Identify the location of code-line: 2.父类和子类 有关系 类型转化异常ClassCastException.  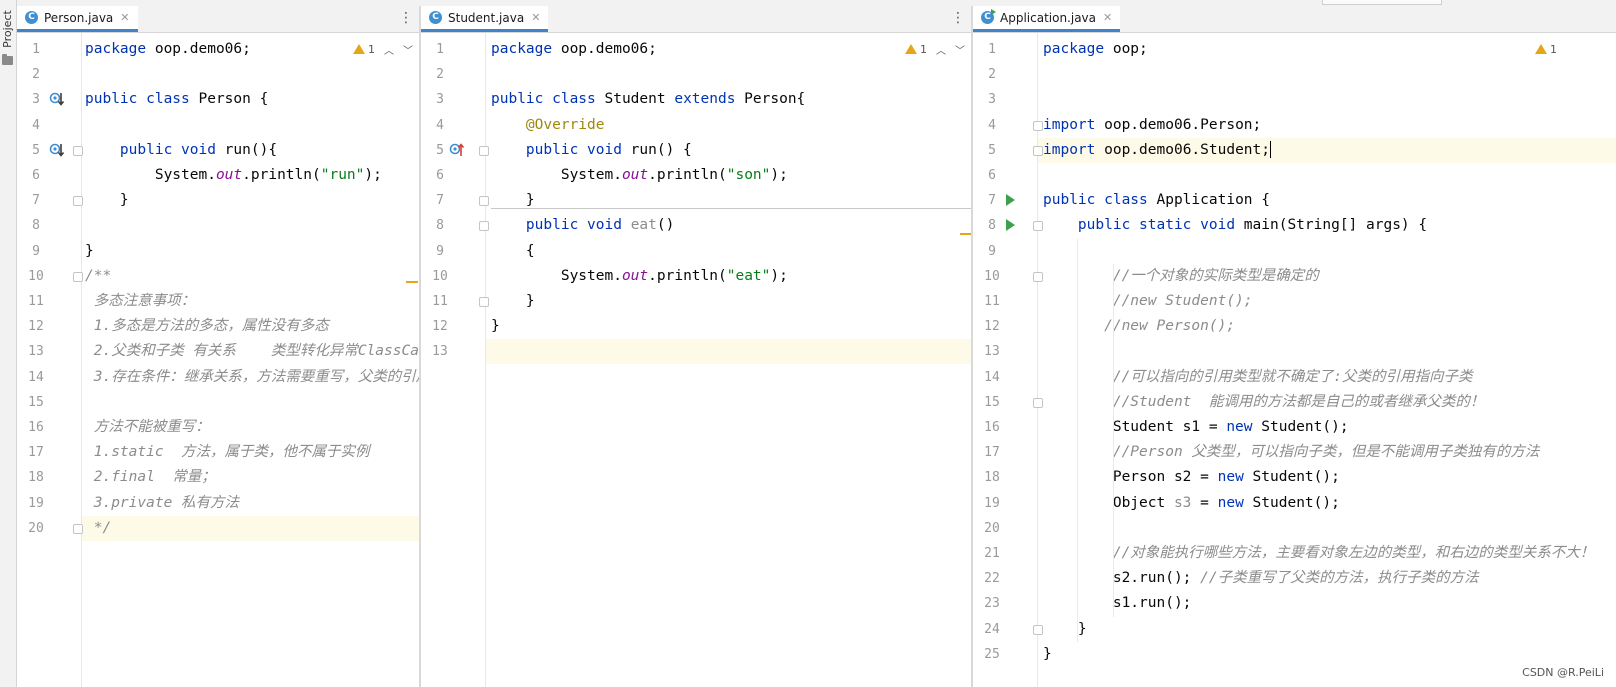
(252, 351).